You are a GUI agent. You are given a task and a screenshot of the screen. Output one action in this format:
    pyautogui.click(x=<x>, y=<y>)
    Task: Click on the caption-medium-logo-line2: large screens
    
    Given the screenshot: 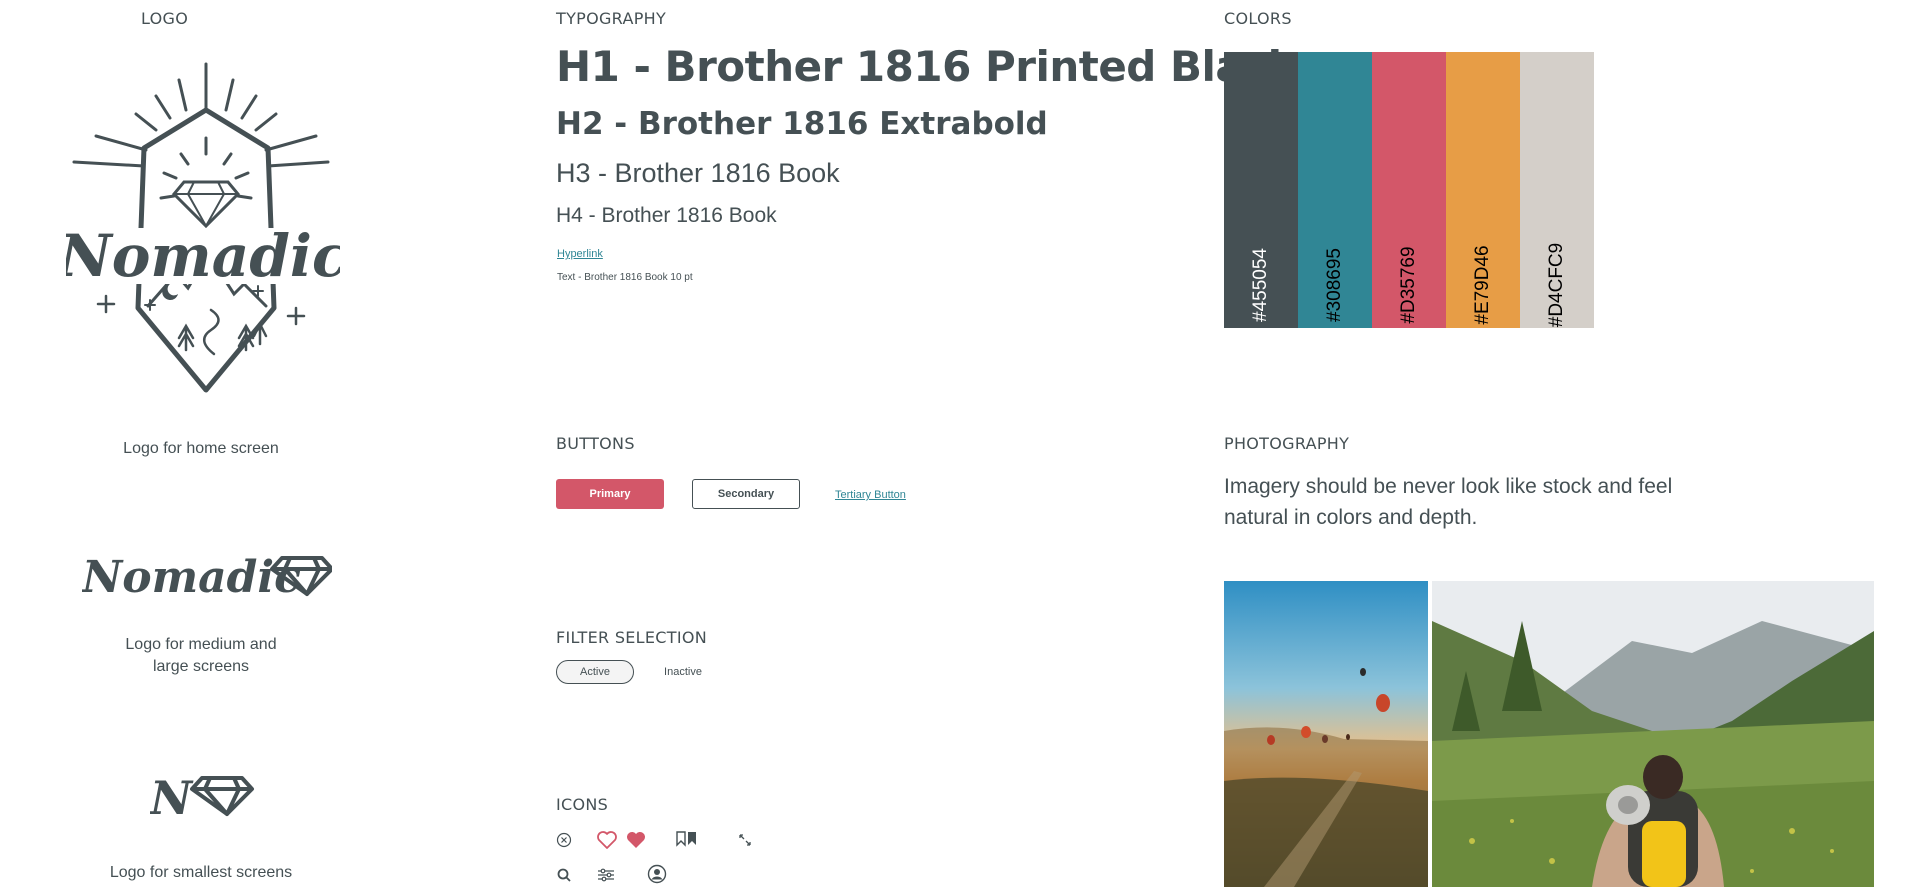 What is the action you would take?
    pyautogui.click(x=201, y=666)
    